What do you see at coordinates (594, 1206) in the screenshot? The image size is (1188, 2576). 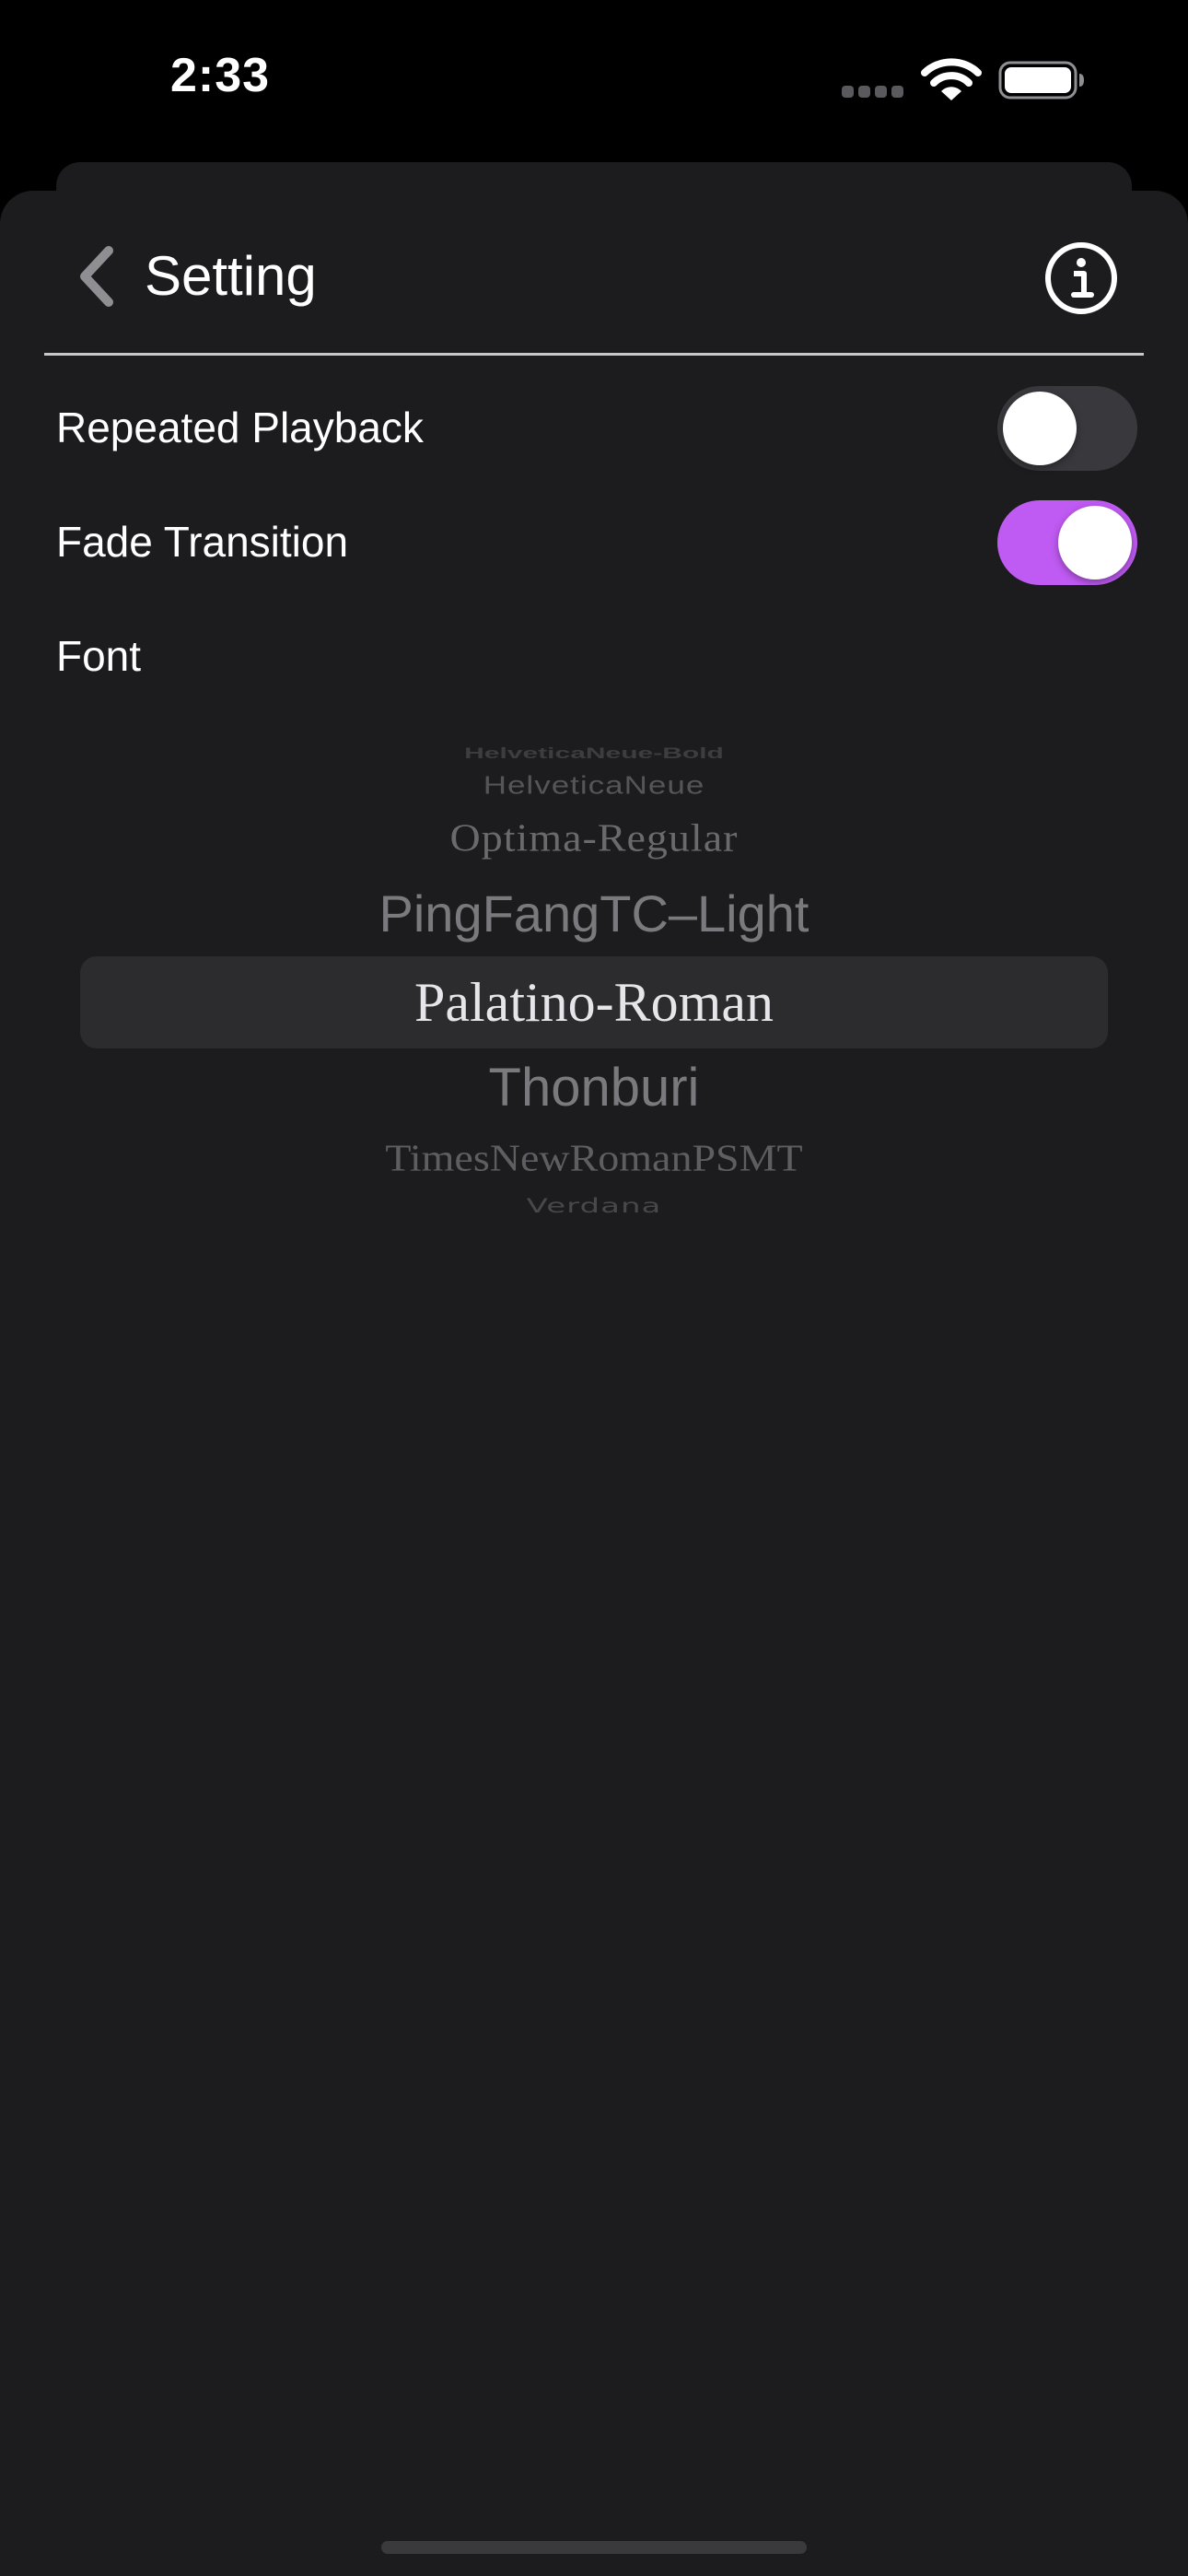 I see `picker-option-verdana: Verdana` at bounding box center [594, 1206].